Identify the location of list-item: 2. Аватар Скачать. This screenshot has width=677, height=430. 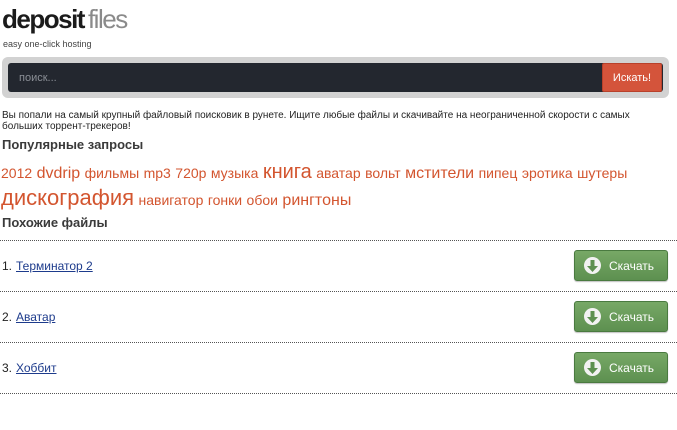
(338, 316).